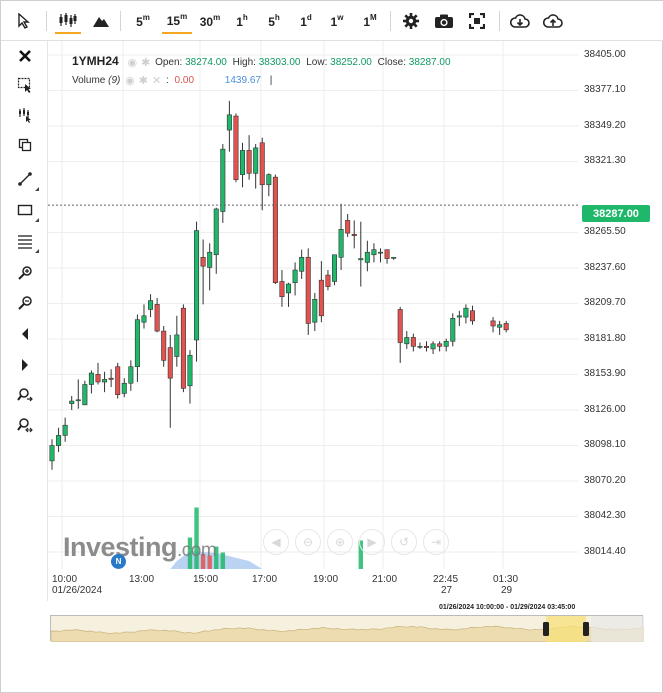 Image resolution: width=663 pixels, height=693 pixels. Describe the element at coordinates (605, 161) in the screenshot. I see `price-tick-label: 38321.30` at that location.